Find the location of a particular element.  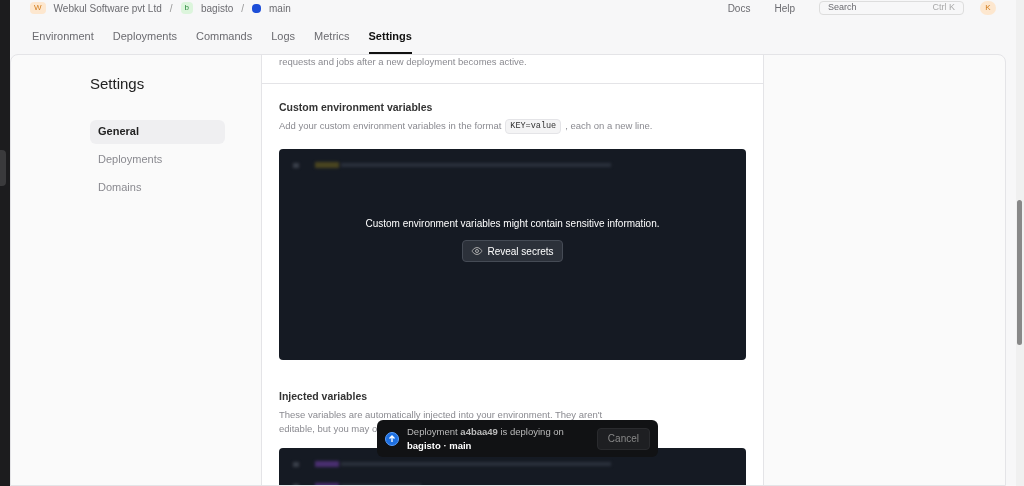

side-handle is located at coordinates (3, 168).